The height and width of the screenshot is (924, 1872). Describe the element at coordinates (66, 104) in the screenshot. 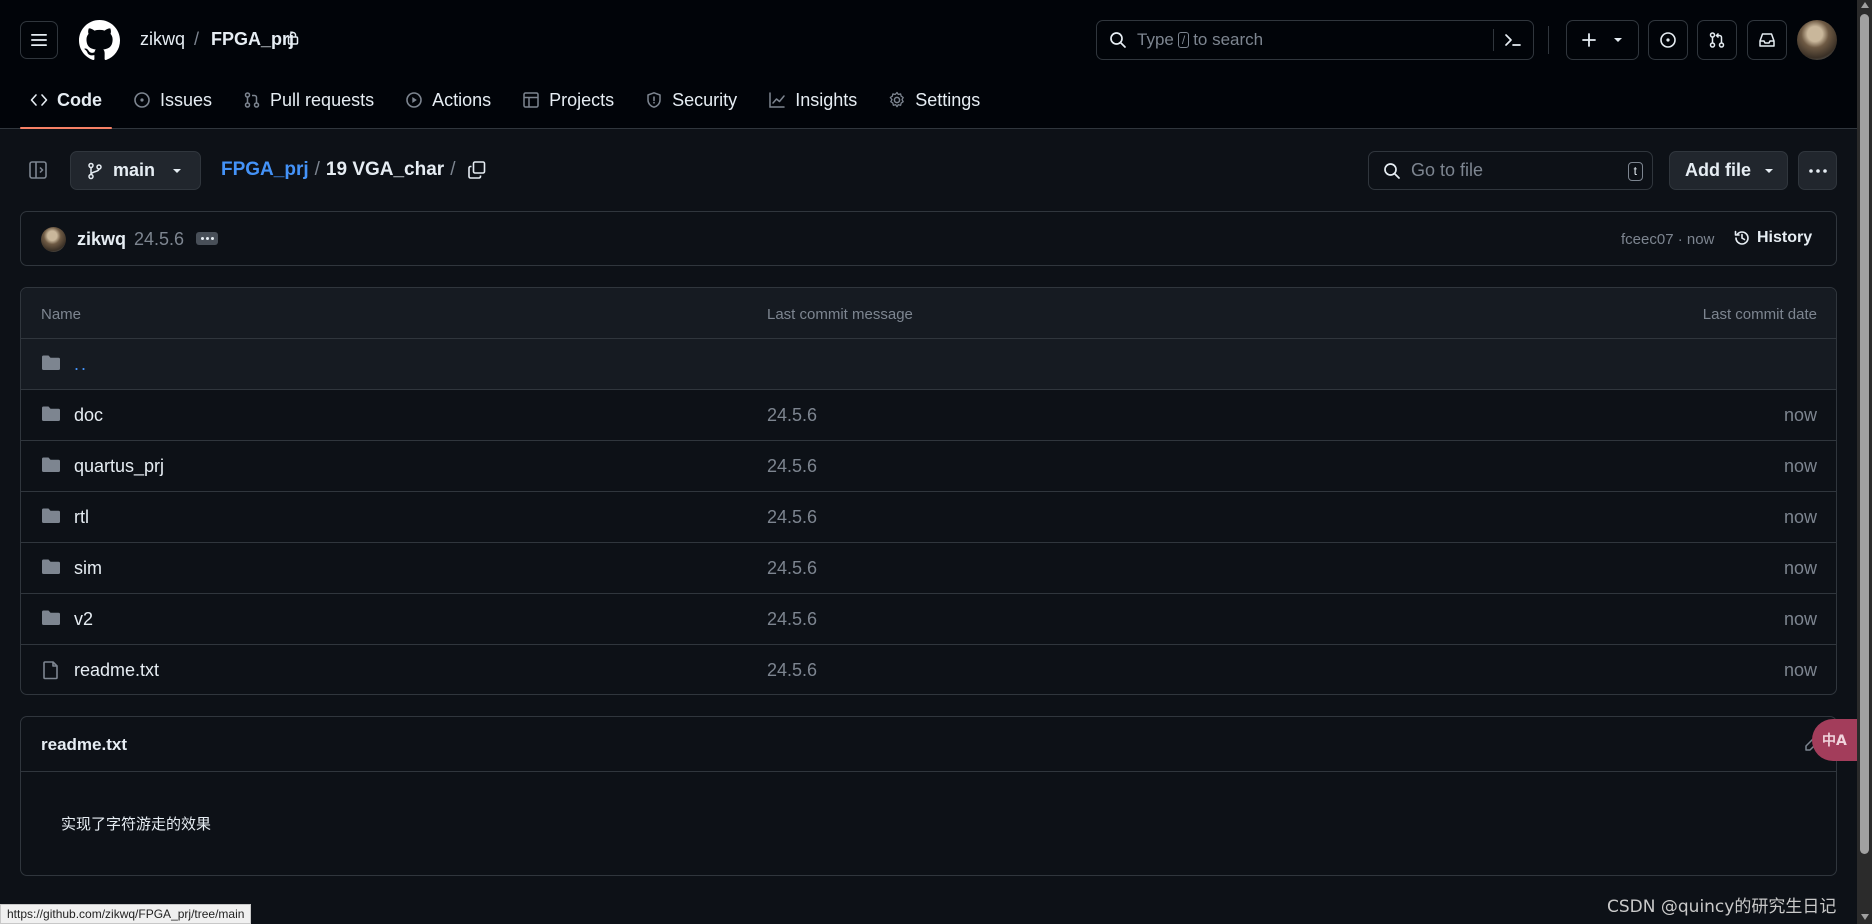

I see `tab-code: Code` at that location.